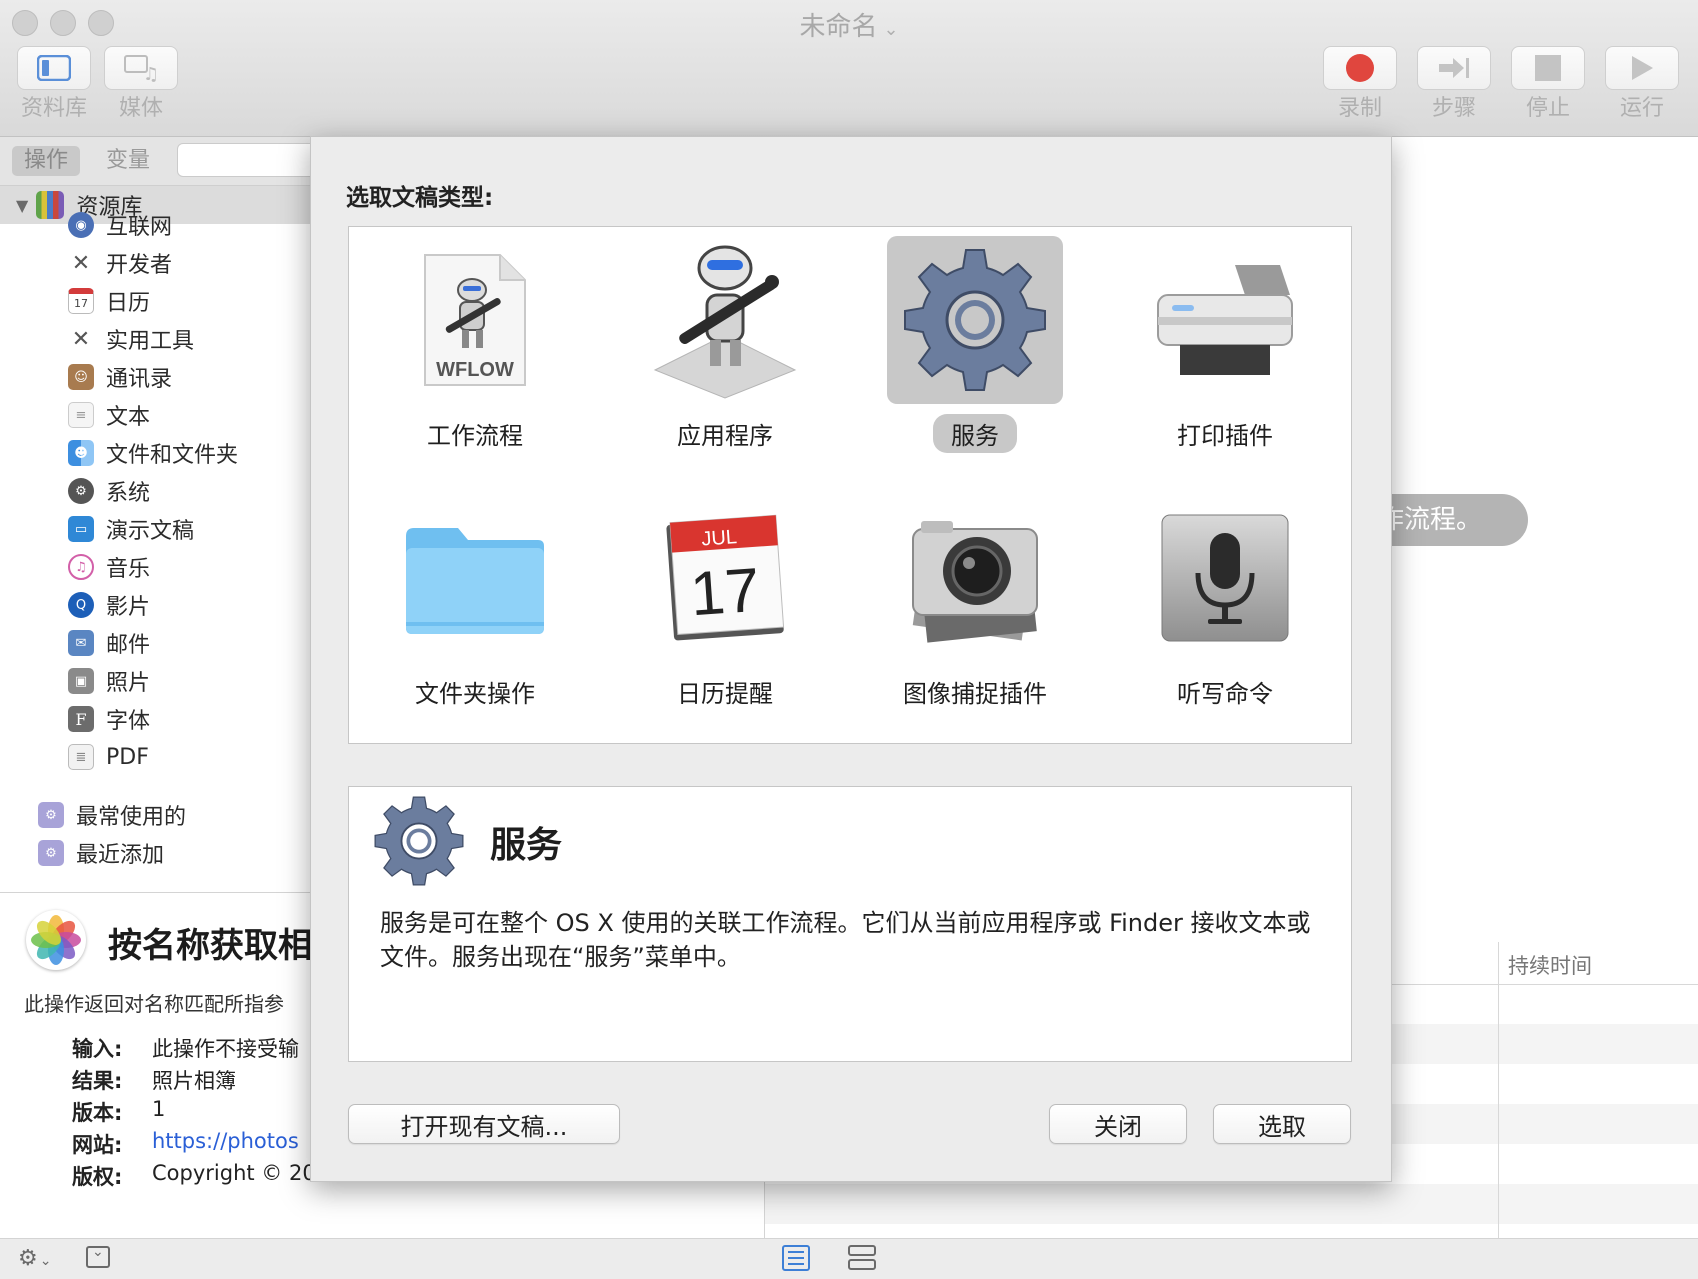  I want to click on smart-folder-list: ⚙ 最常使用的 ⚙ 最近添加, so click(173, 834).